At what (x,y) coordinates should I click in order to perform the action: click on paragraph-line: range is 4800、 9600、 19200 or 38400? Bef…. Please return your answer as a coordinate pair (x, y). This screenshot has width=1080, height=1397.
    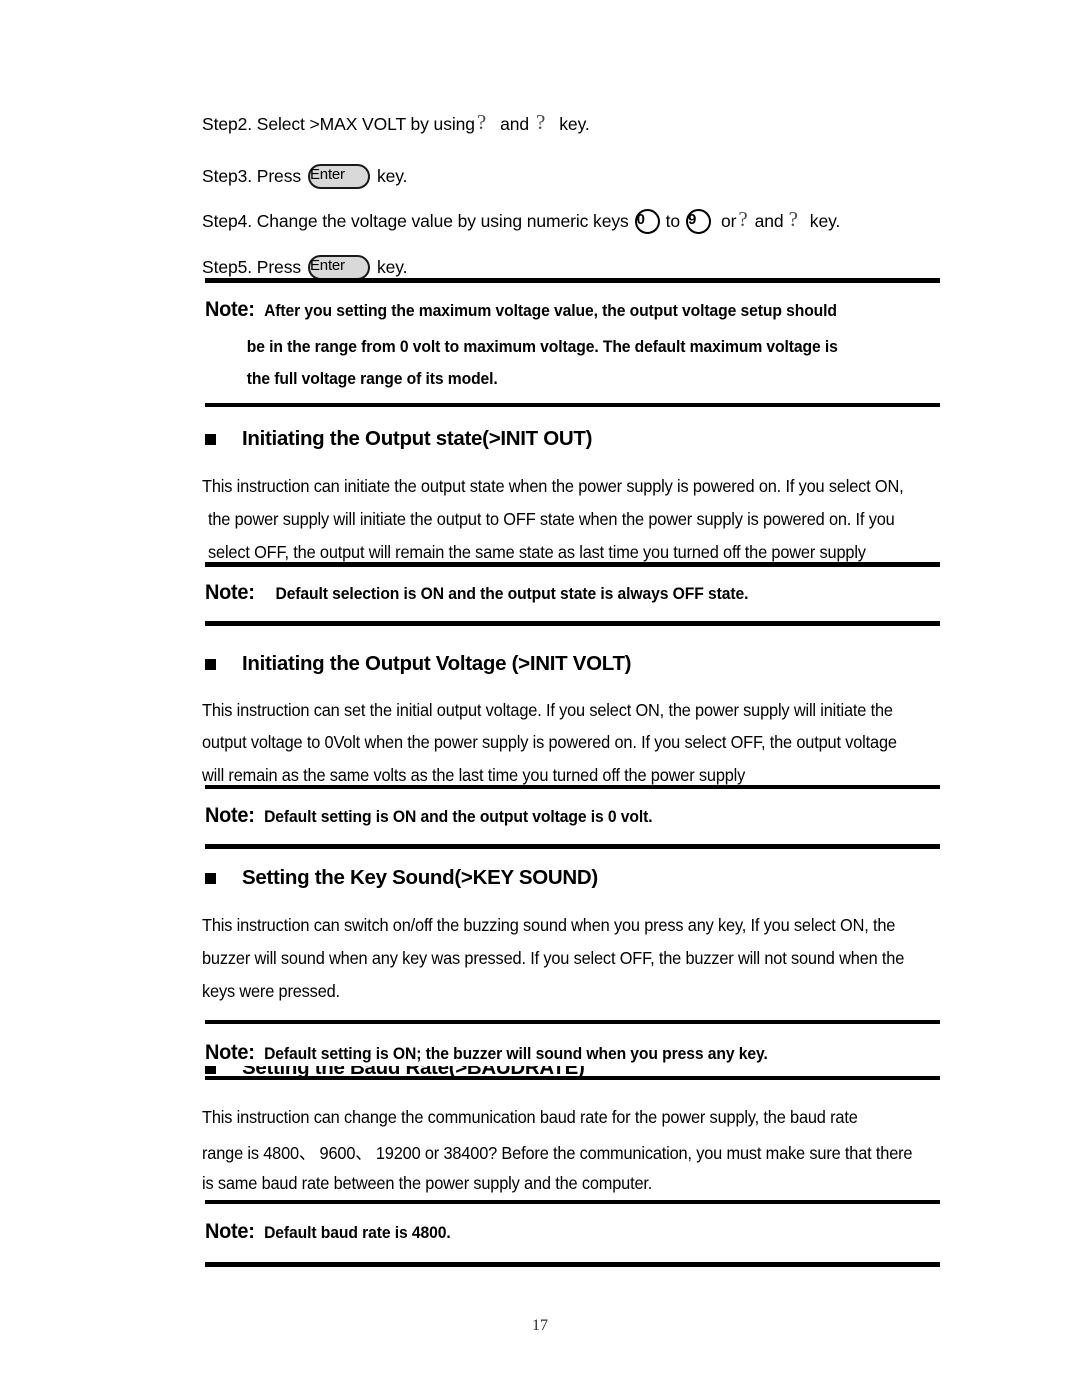
    Looking at the image, I should click on (557, 1153).